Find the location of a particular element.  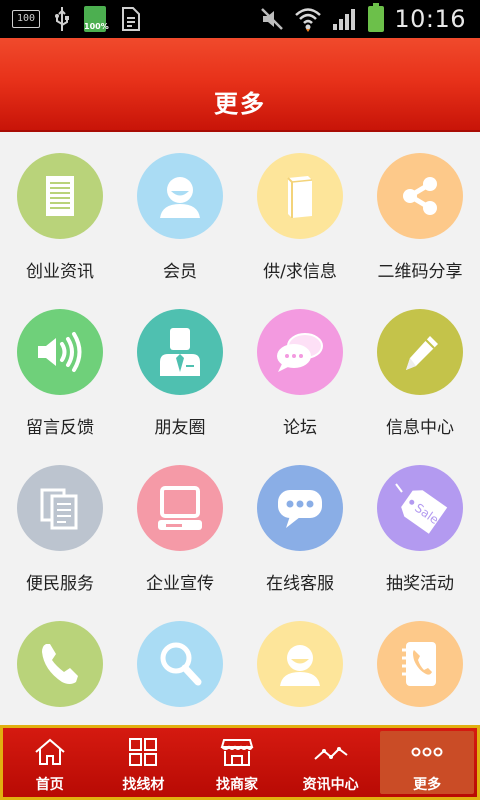

grid-item-label: 企业宣传 is located at coordinates (180, 584).